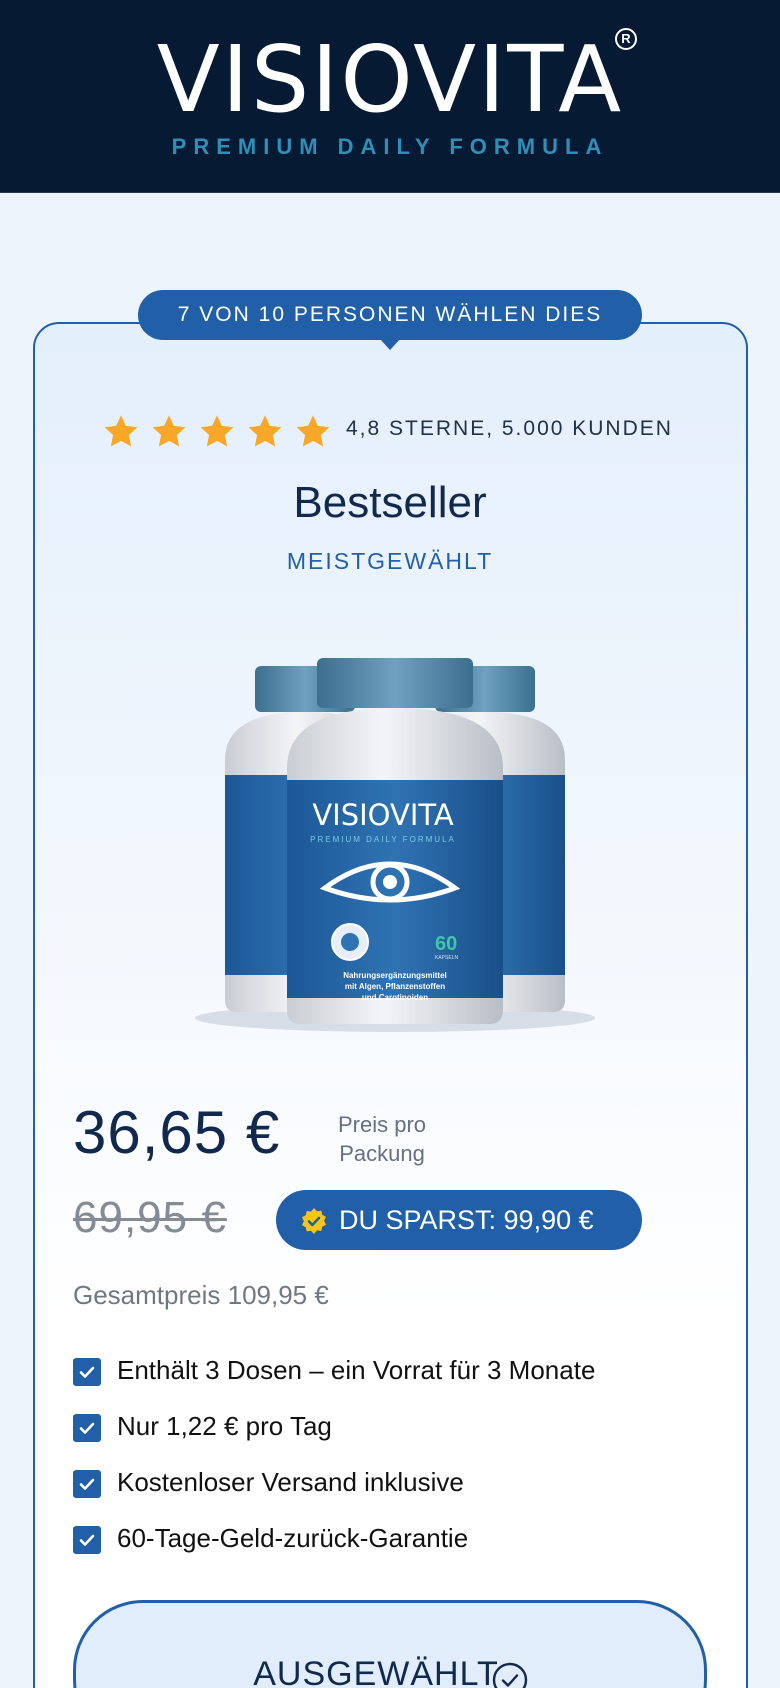  What do you see at coordinates (626, 39) in the screenshot?
I see `registered-mark-icon: R` at bounding box center [626, 39].